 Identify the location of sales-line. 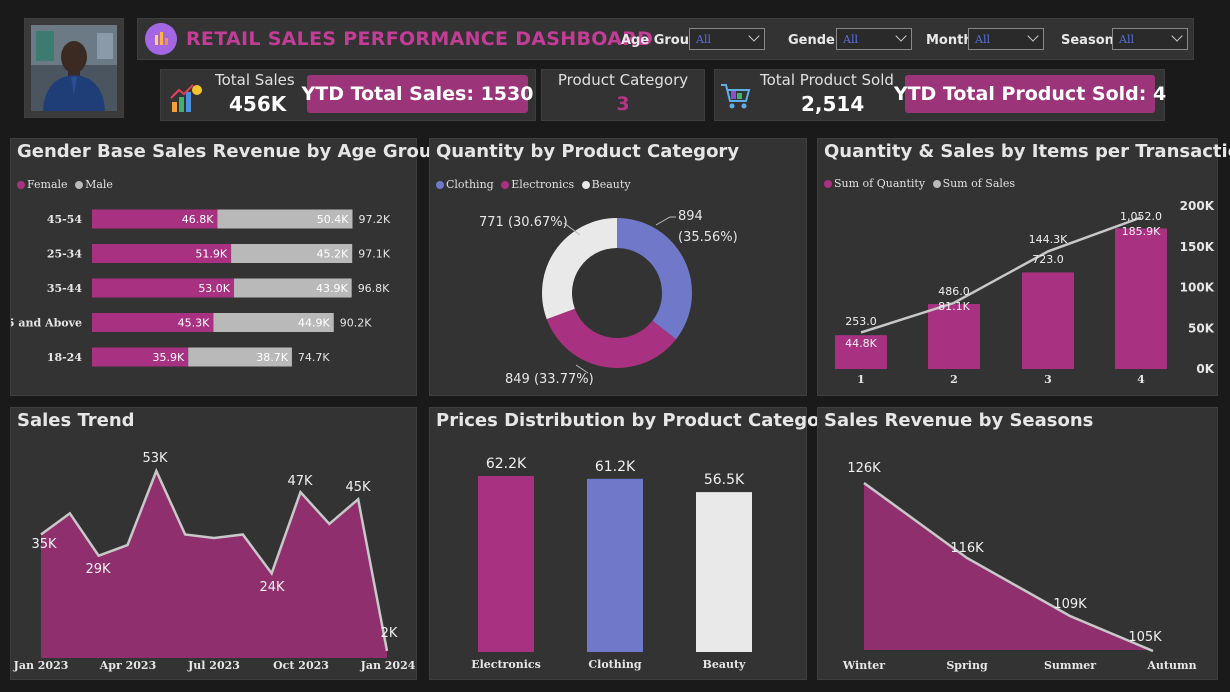
(1001, 275).